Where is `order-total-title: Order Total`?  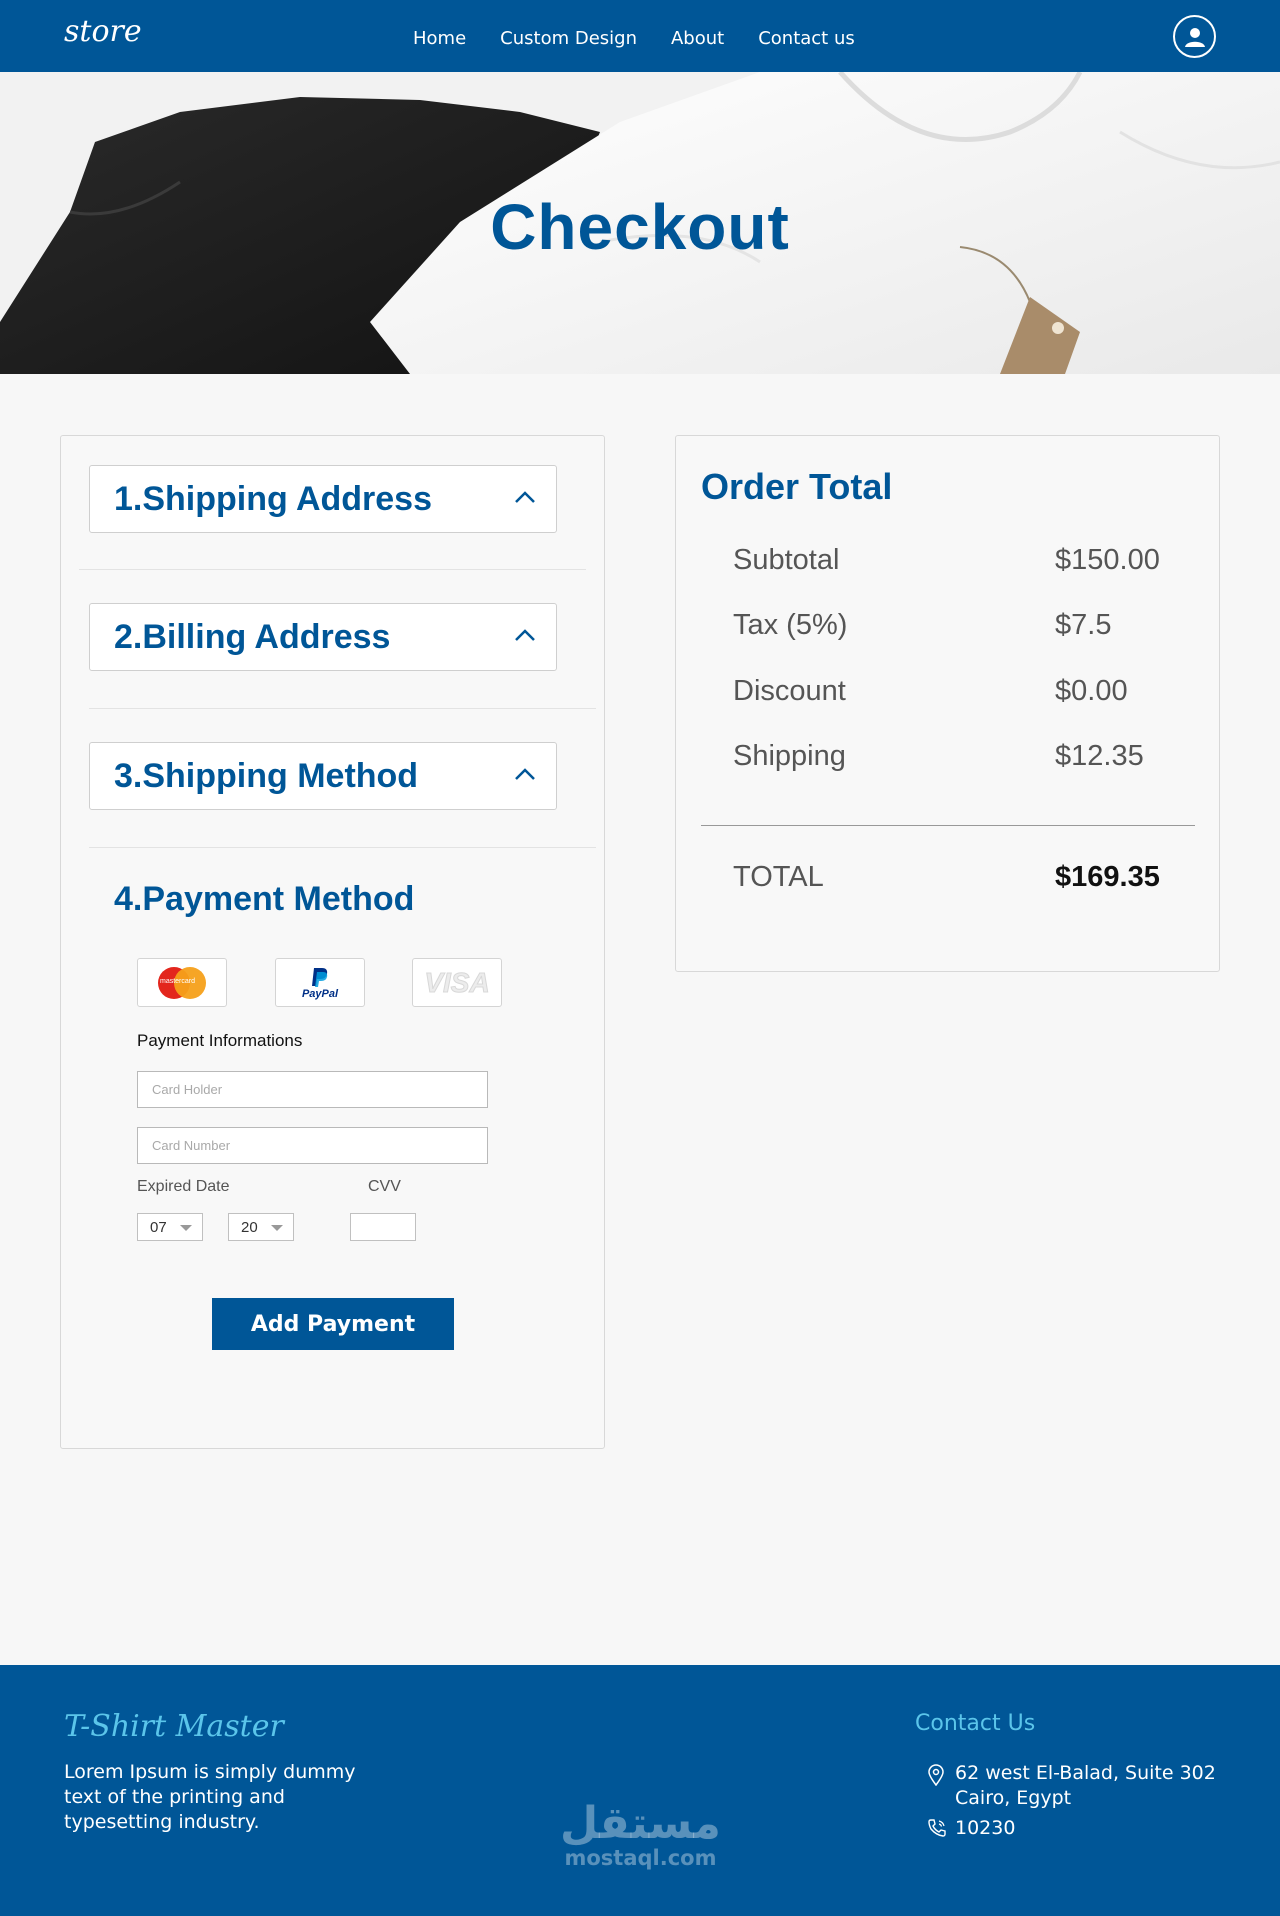
order-total-title: Order Total is located at coordinates (797, 486).